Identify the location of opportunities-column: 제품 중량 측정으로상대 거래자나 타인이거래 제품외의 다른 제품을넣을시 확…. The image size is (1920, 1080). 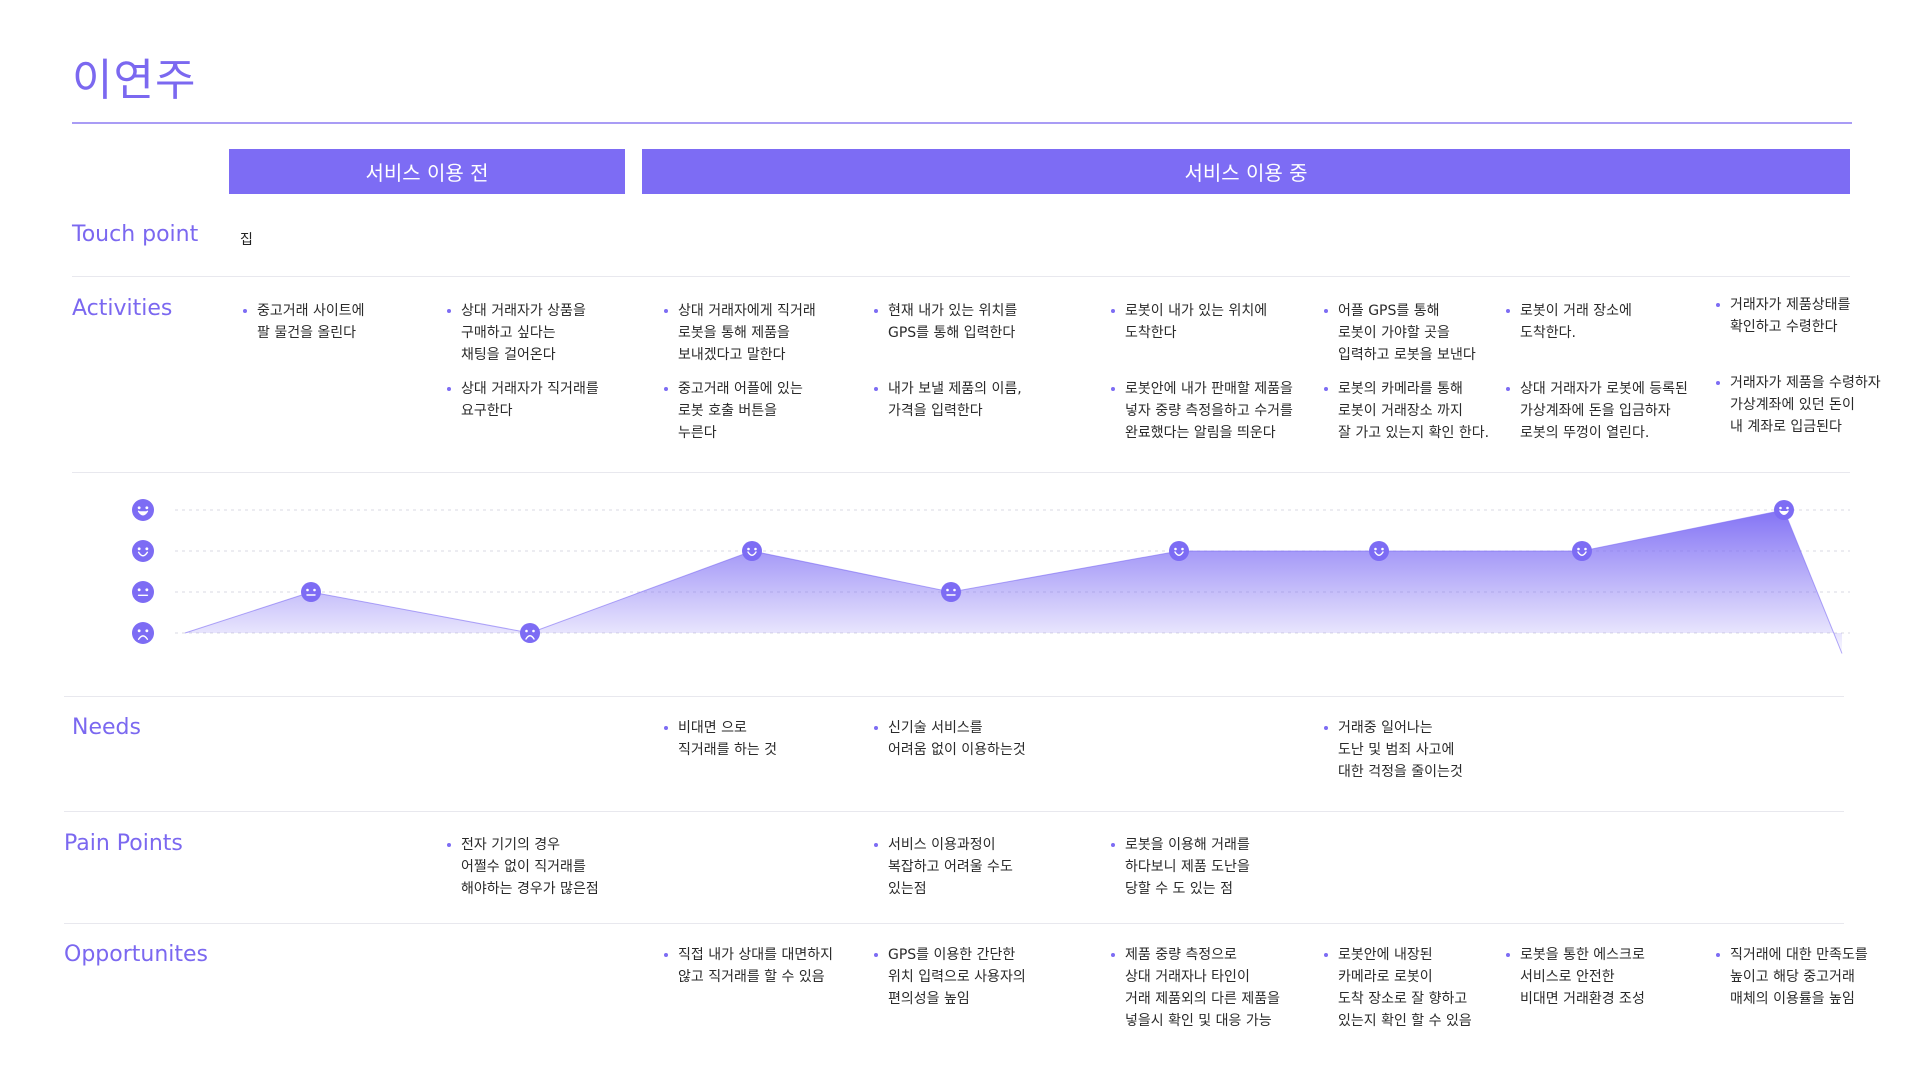
(1195, 988).